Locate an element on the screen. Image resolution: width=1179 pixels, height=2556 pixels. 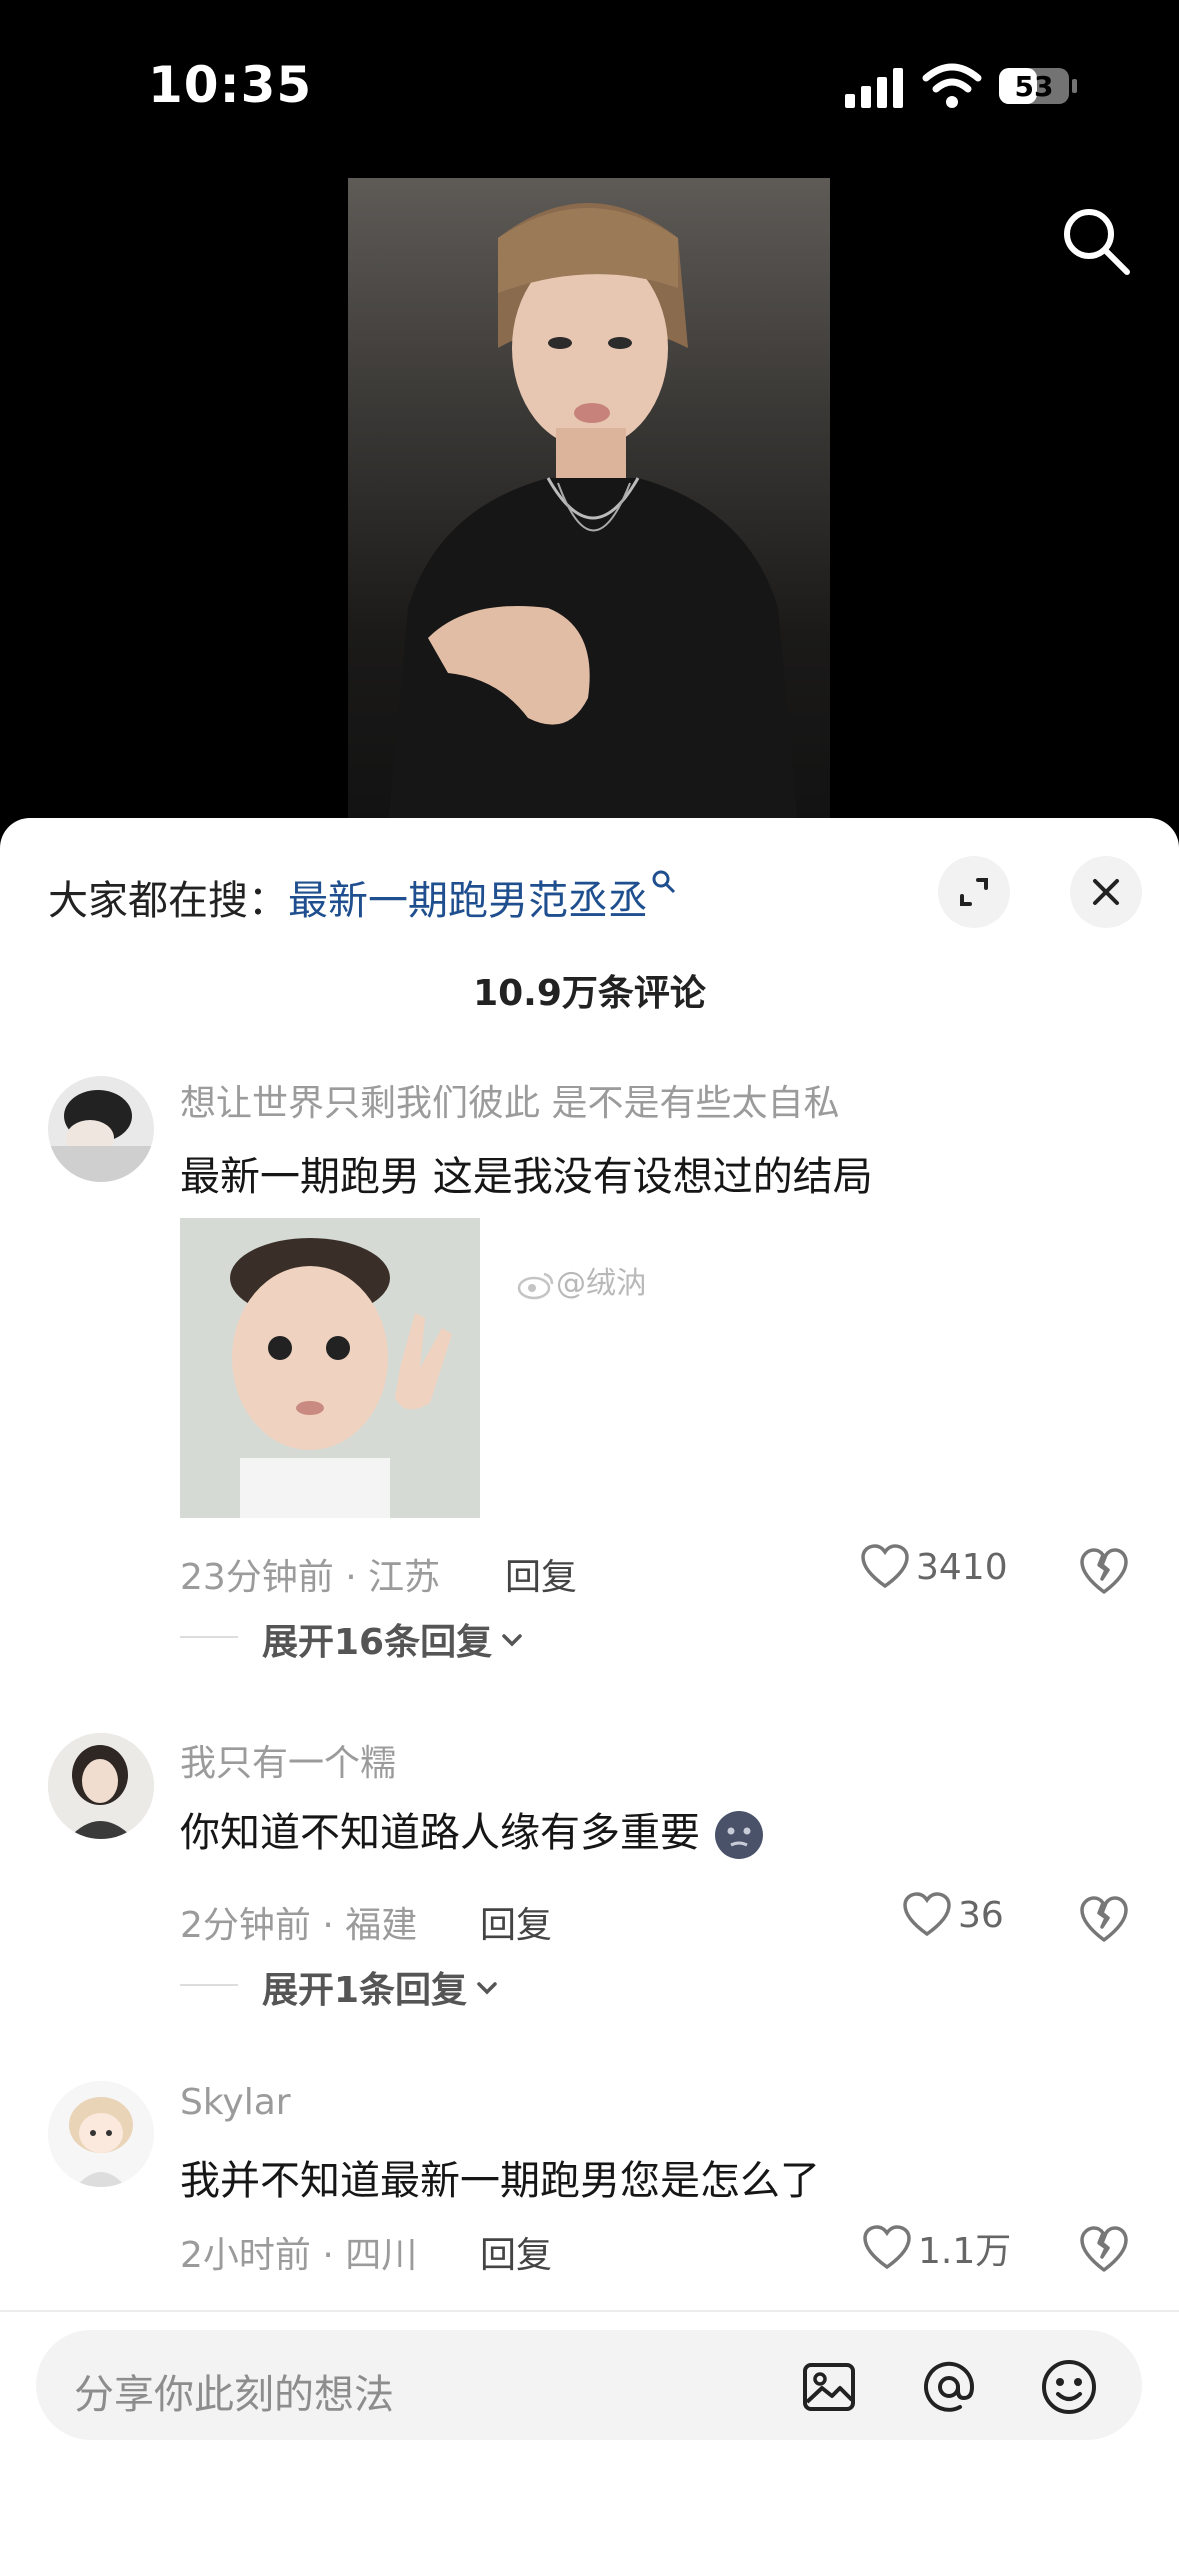
close-button is located at coordinates (1106, 892).